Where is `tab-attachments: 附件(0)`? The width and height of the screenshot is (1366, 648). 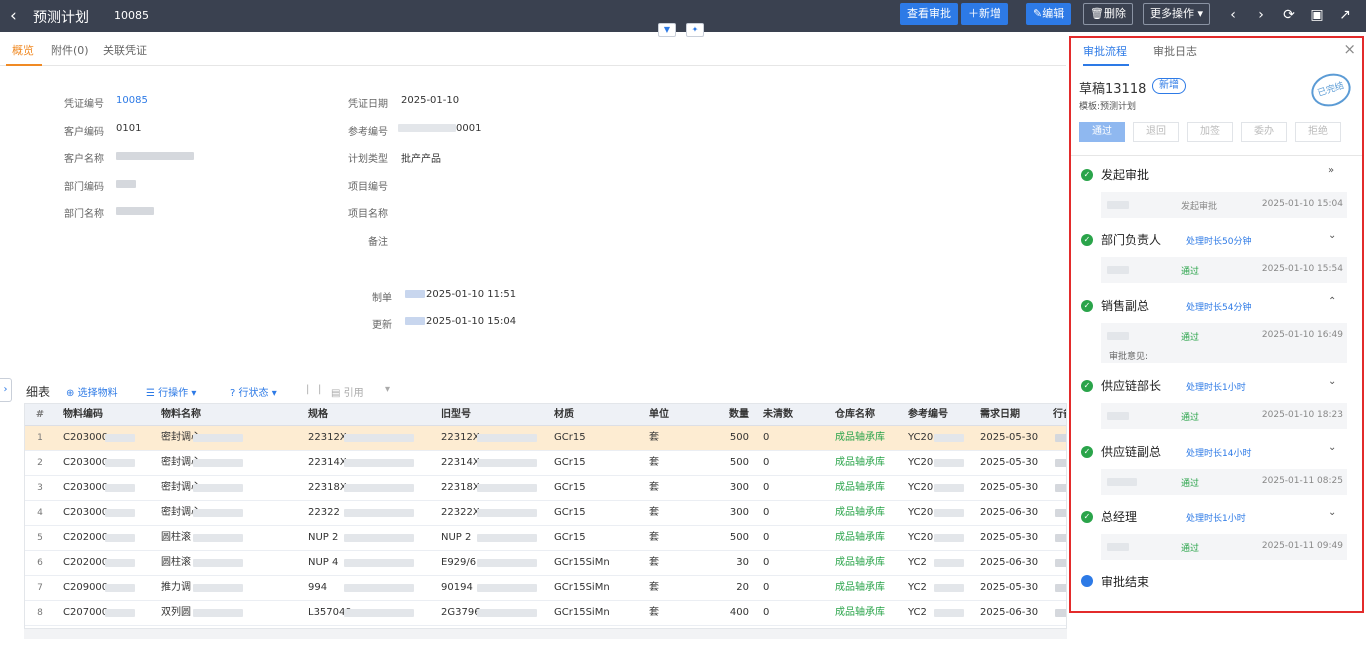 tab-attachments: 附件(0) is located at coordinates (70, 50).